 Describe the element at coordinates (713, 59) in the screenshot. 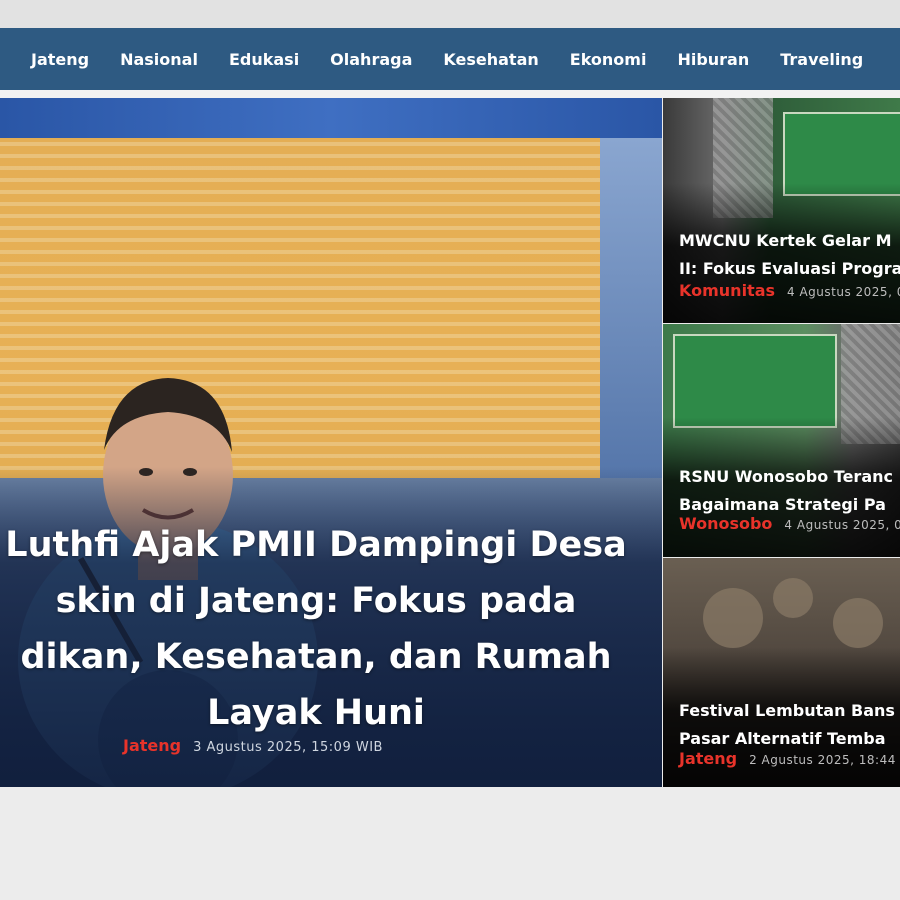

I see `nav-item-hiburan: Hiburan` at that location.